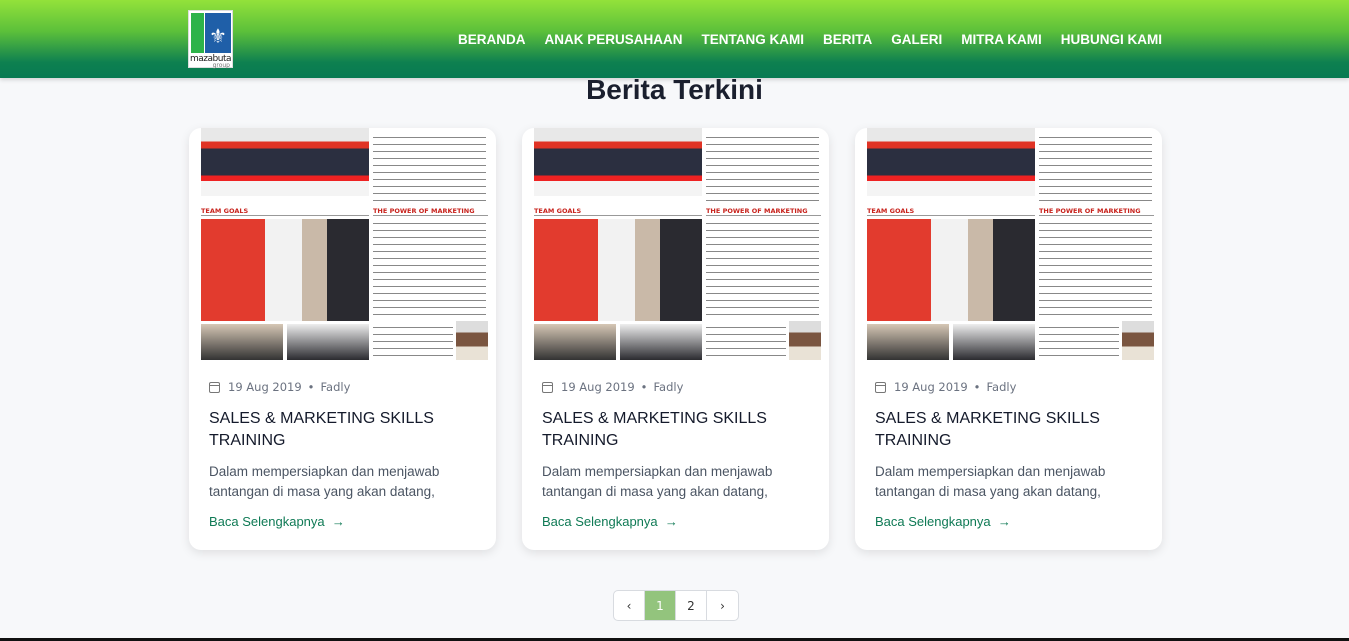 This screenshot has height=641, width=1349. I want to click on fleur-de-lis-icon: ⚜, so click(218, 36).